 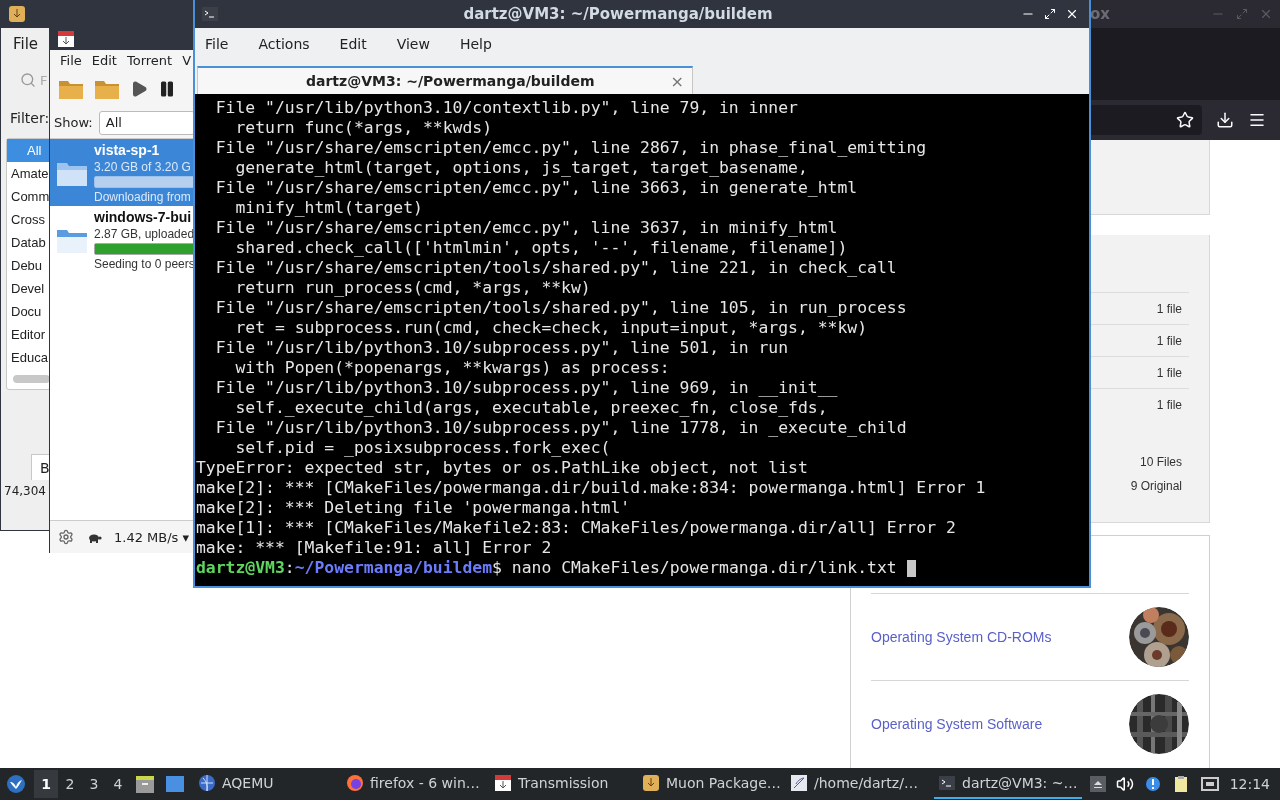 I want to click on star-icon, so click(x=1185, y=120).